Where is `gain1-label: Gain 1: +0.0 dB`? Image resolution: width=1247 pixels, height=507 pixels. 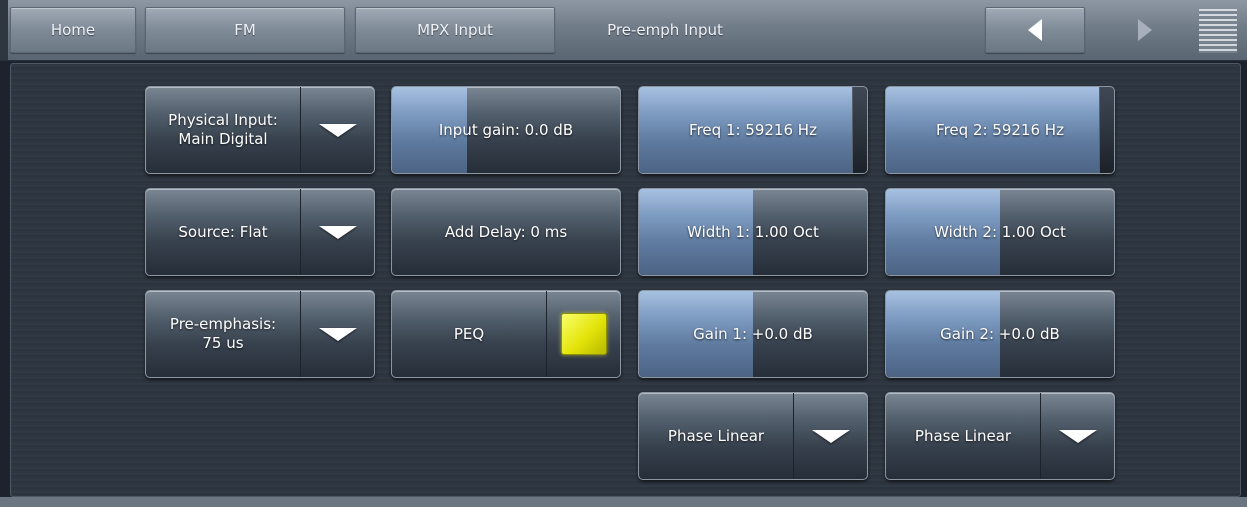 gain1-label: Gain 1: +0.0 dB is located at coordinates (753, 333).